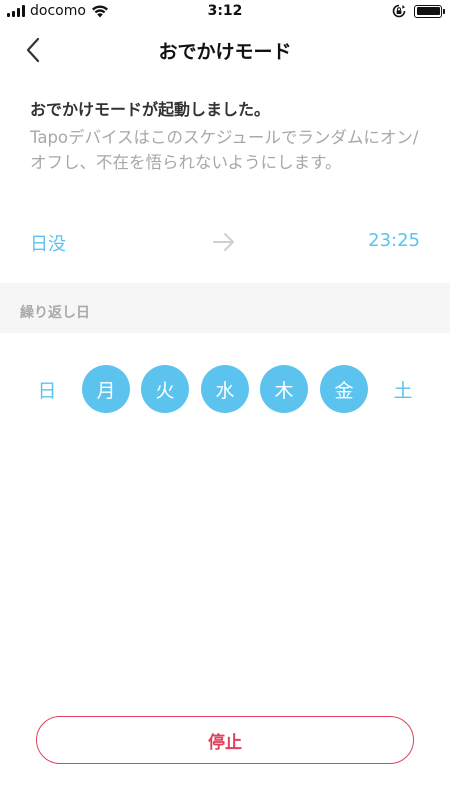  Describe the element at coordinates (150, 109) in the screenshot. I see `status-headline: おでかけモードが起動しました。` at that location.